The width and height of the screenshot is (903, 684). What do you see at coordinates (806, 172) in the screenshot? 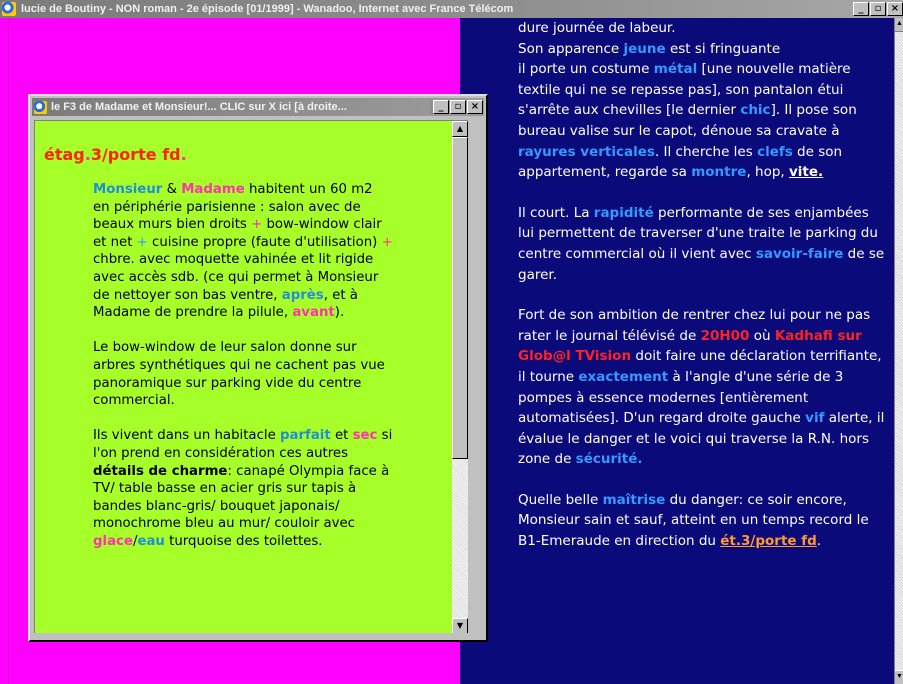
I see `link: vite.` at bounding box center [806, 172].